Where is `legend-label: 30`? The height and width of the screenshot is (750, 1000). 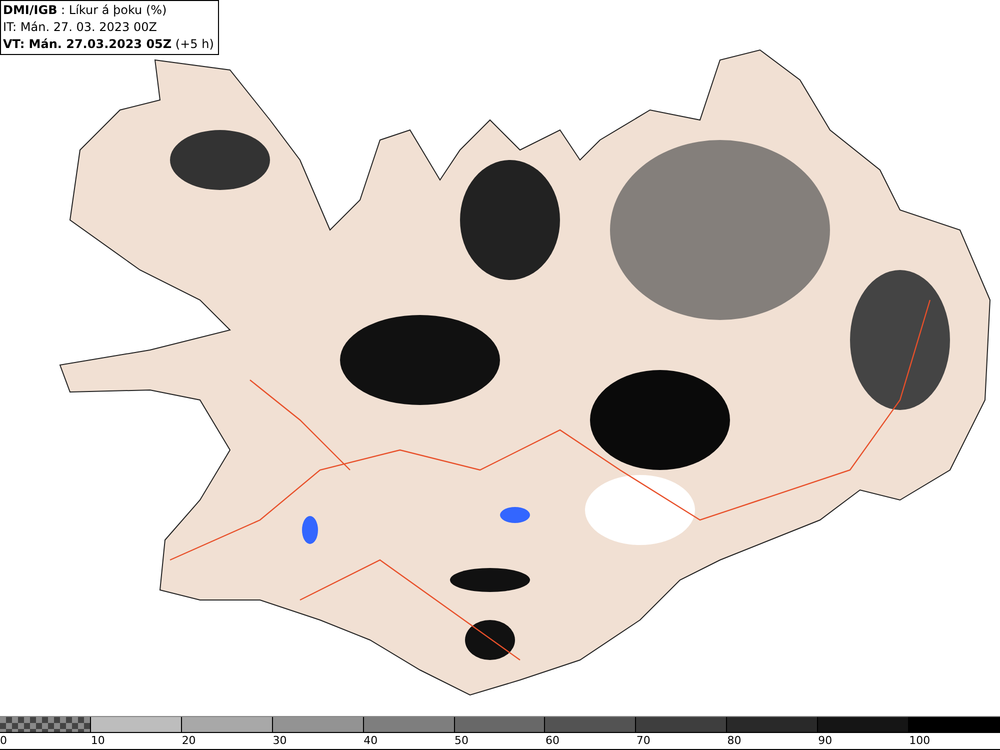
legend-label: 30 is located at coordinates (279, 740).